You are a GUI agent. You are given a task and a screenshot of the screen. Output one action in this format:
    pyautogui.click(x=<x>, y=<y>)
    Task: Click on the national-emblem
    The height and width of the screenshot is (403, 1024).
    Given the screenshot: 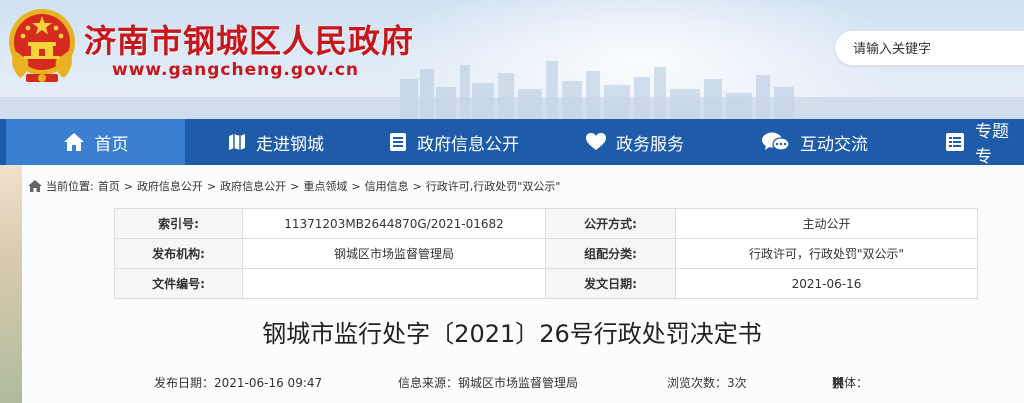 What is the action you would take?
    pyautogui.click(x=42, y=45)
    